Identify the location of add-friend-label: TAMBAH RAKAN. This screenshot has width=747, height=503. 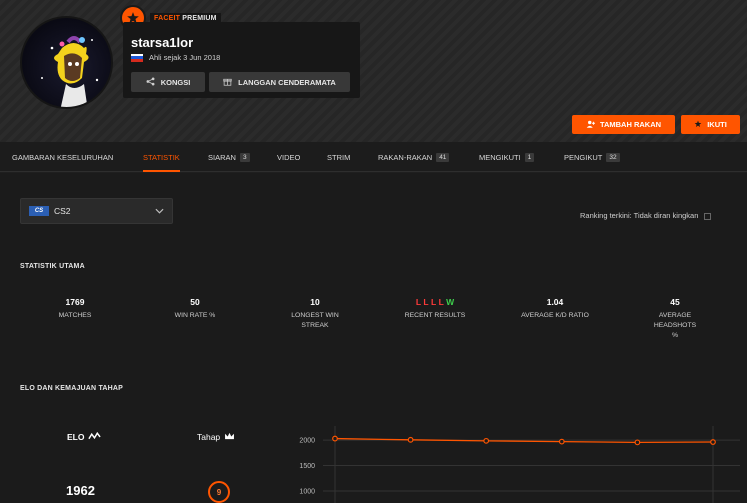
(630, 124).